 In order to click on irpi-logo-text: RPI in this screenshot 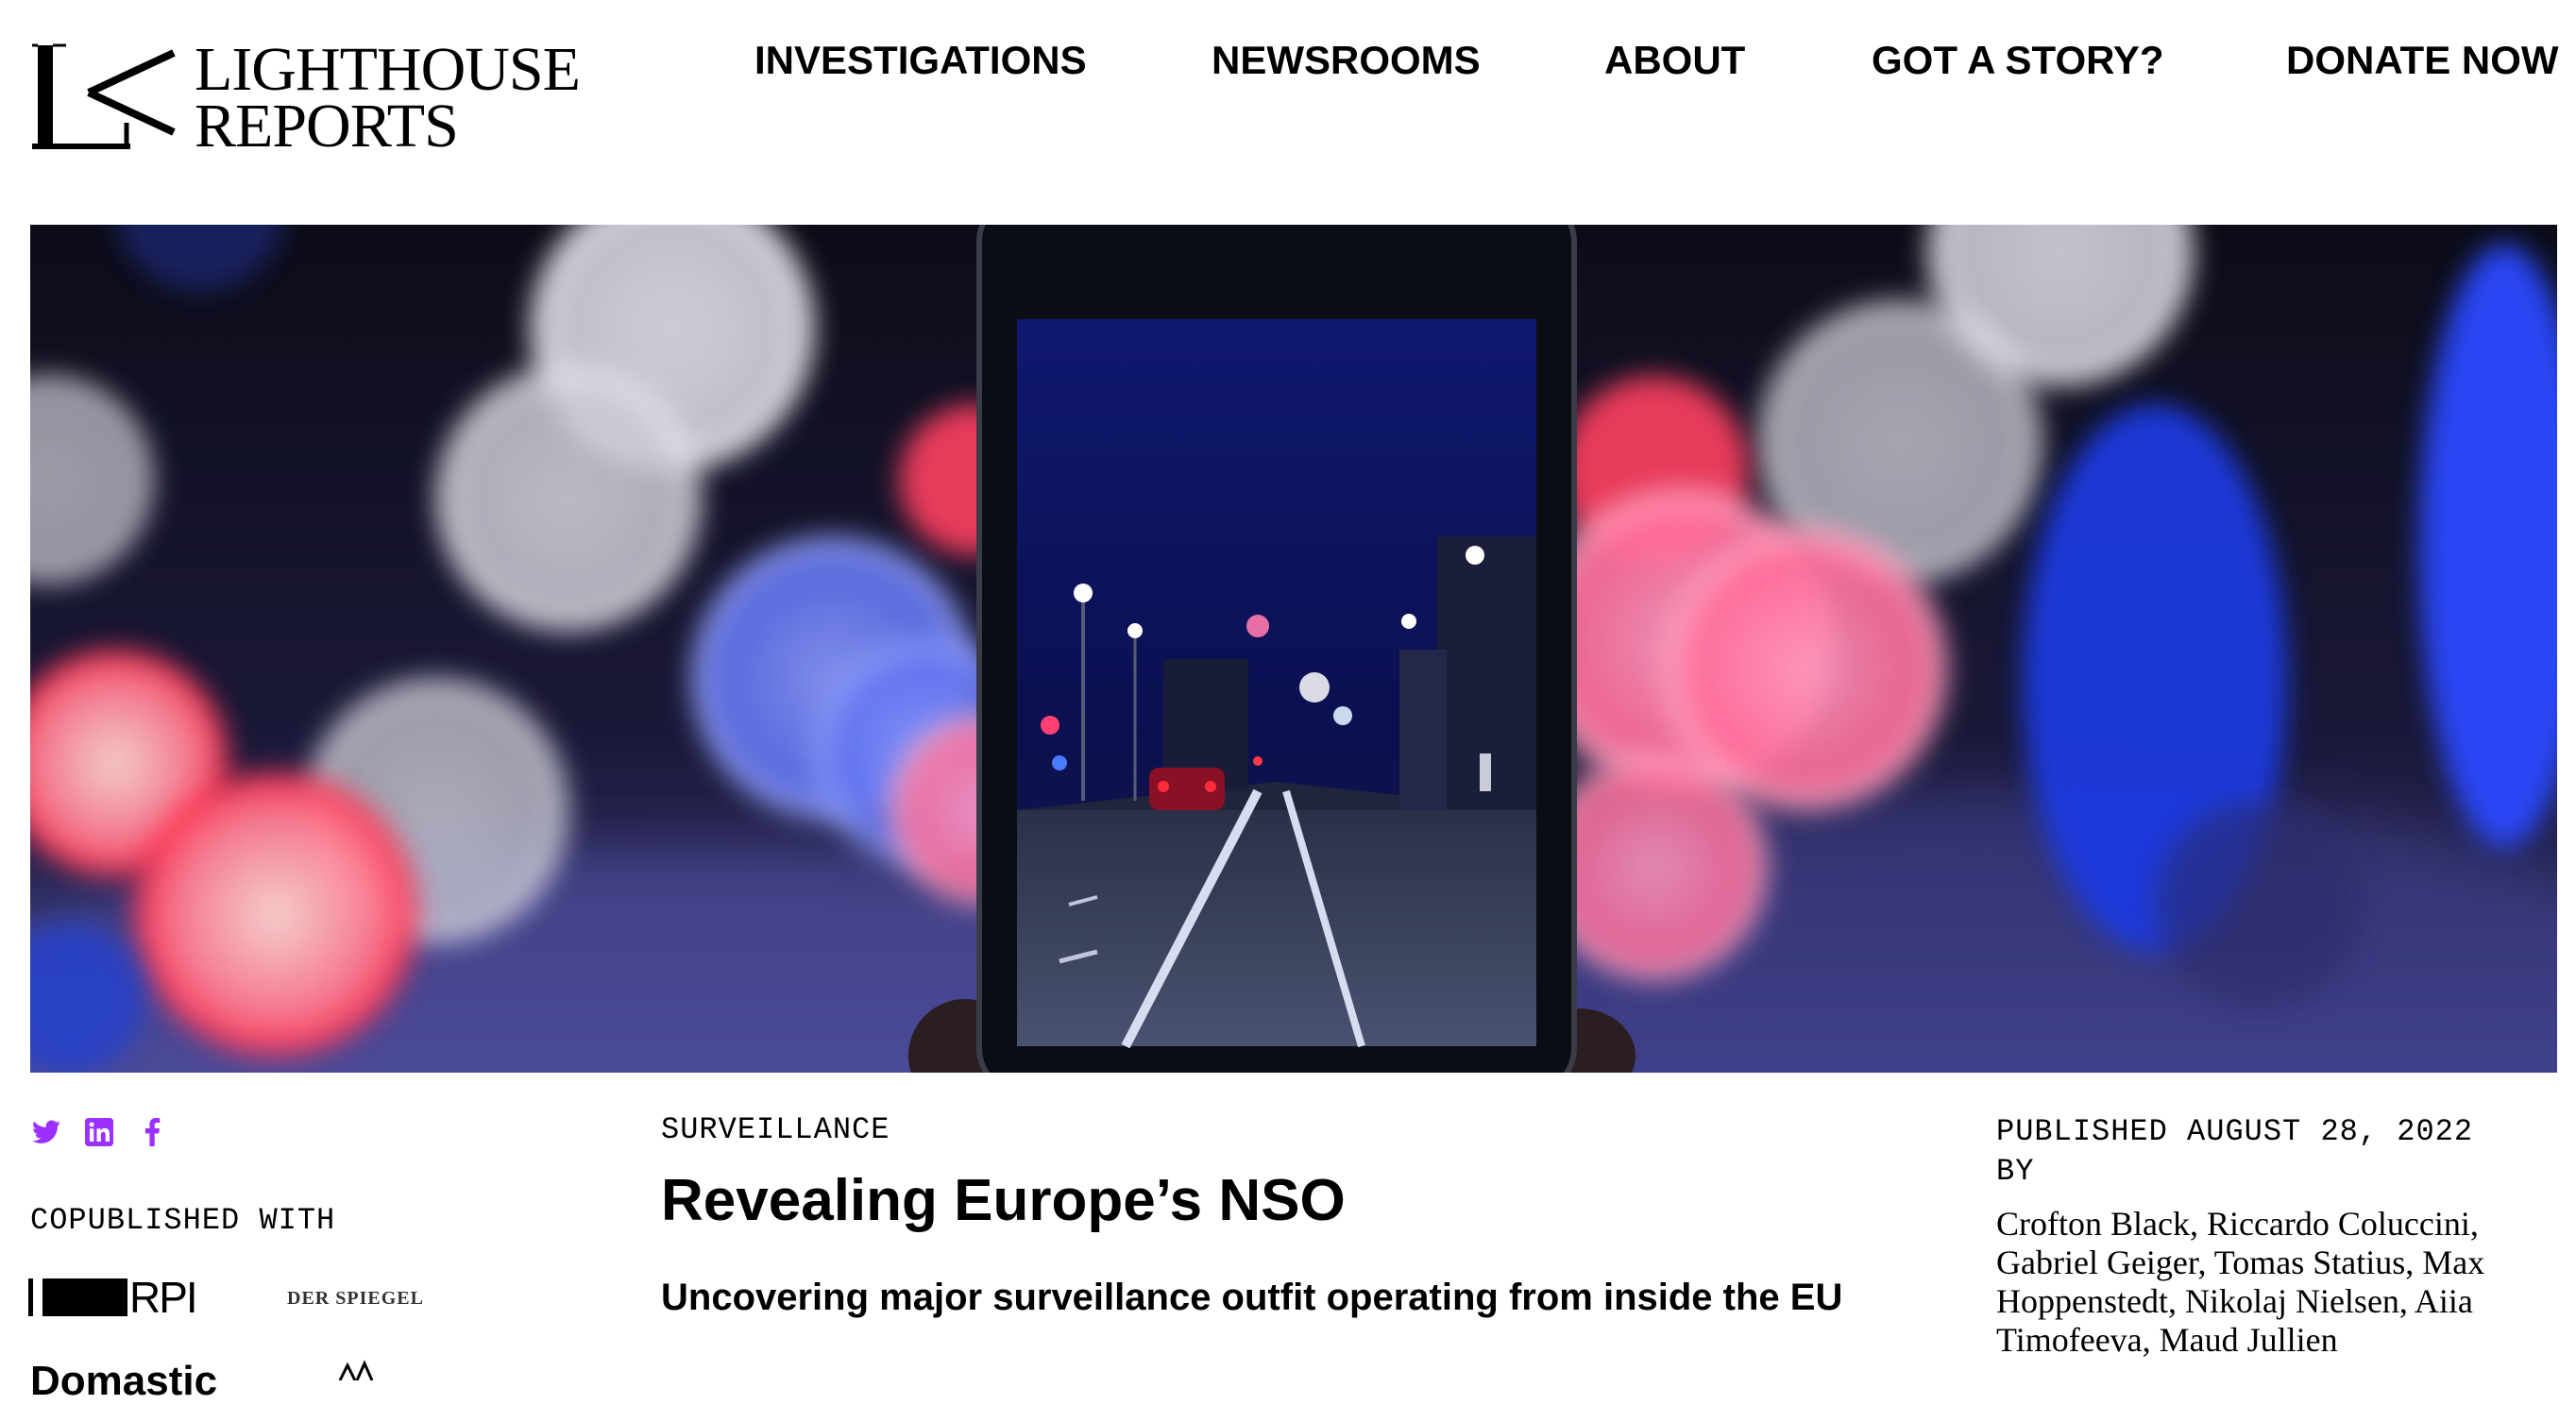, I will do `click(163, 1297)`.